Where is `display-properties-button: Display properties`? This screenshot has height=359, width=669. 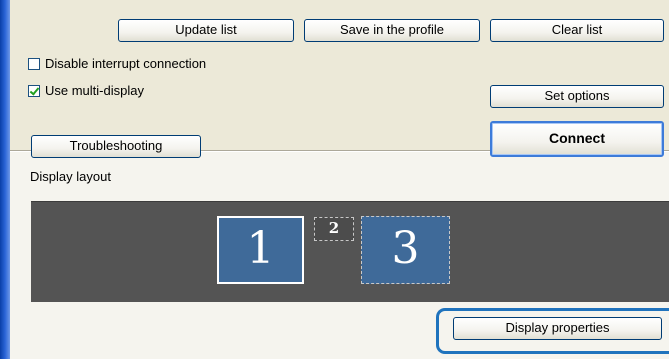
display-properties-button: Display properties is located at coordinates (557, 328).